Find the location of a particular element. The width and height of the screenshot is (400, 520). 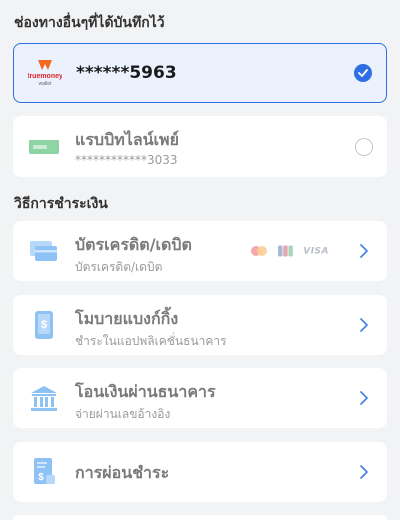

mobile-banking-sub: ชำระในแอปพลิเคชั่นธนาคาร is located at coordinates (151, 341).